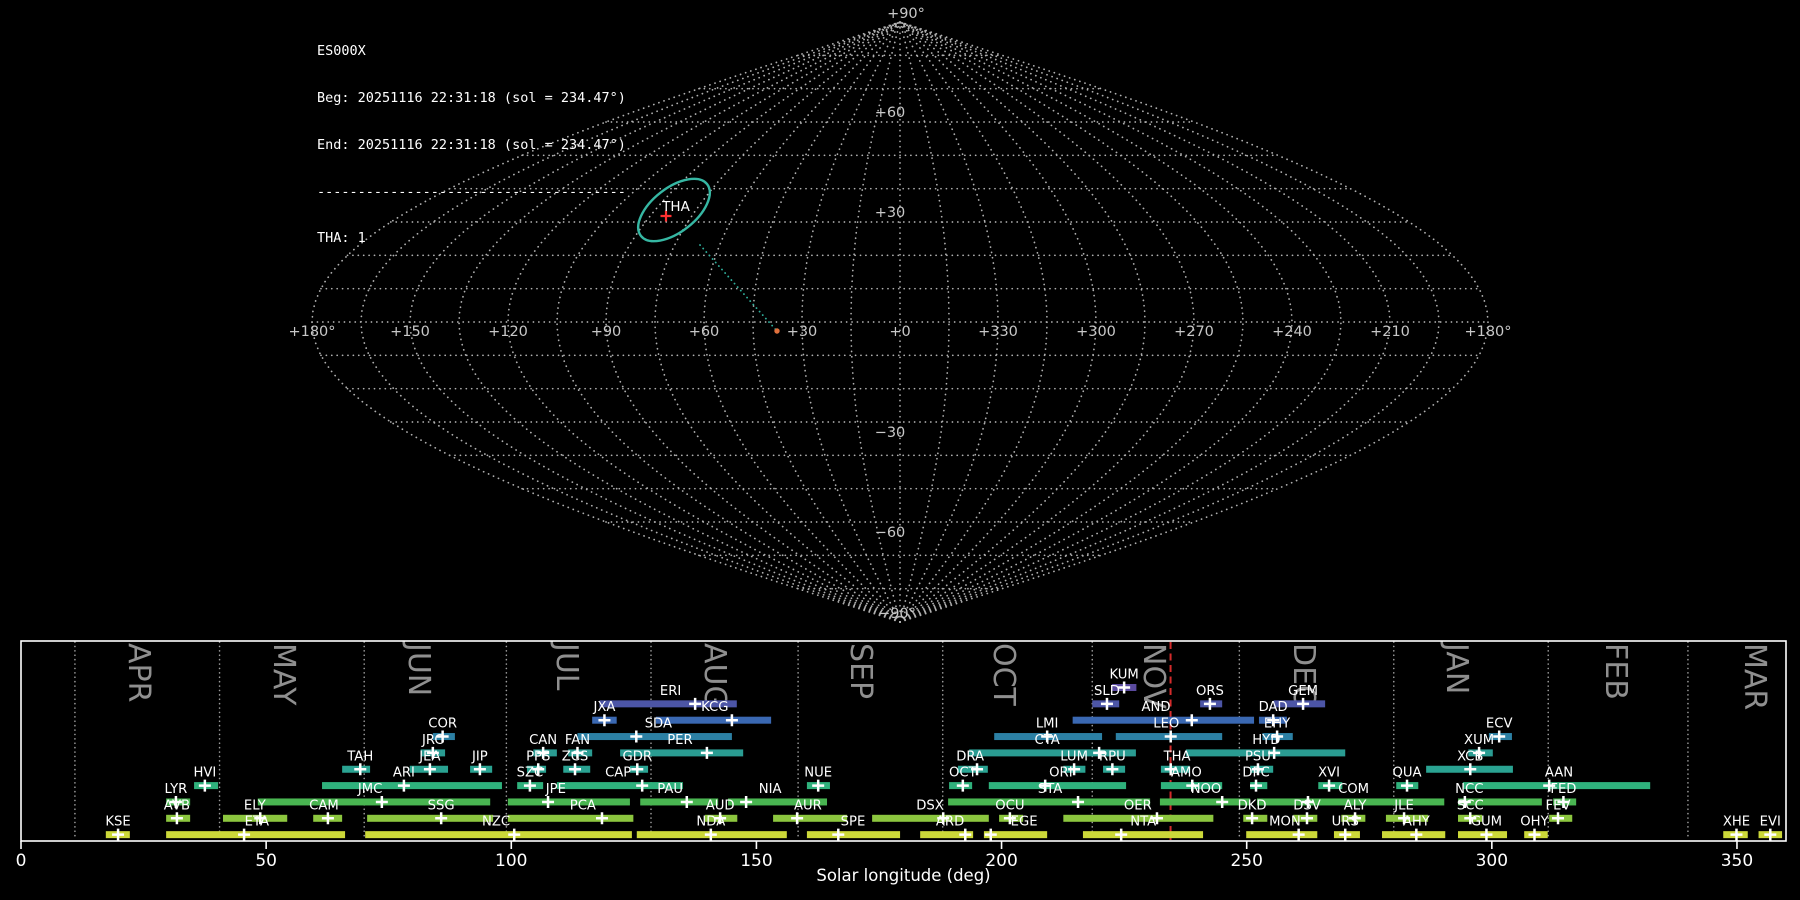 Image resolution: width=1800 pixels, height=900 pixels. What do you see at coordinates (1615, 671) in the screenshot?
I see `month-label-FEB: FEB` at bounding box center [1615, 671].